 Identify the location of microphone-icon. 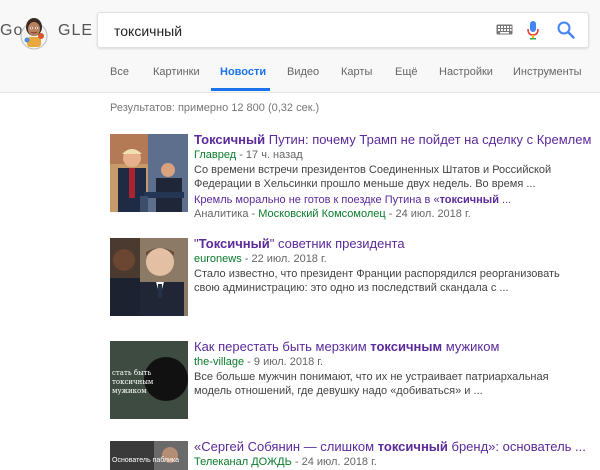
(533, 30).